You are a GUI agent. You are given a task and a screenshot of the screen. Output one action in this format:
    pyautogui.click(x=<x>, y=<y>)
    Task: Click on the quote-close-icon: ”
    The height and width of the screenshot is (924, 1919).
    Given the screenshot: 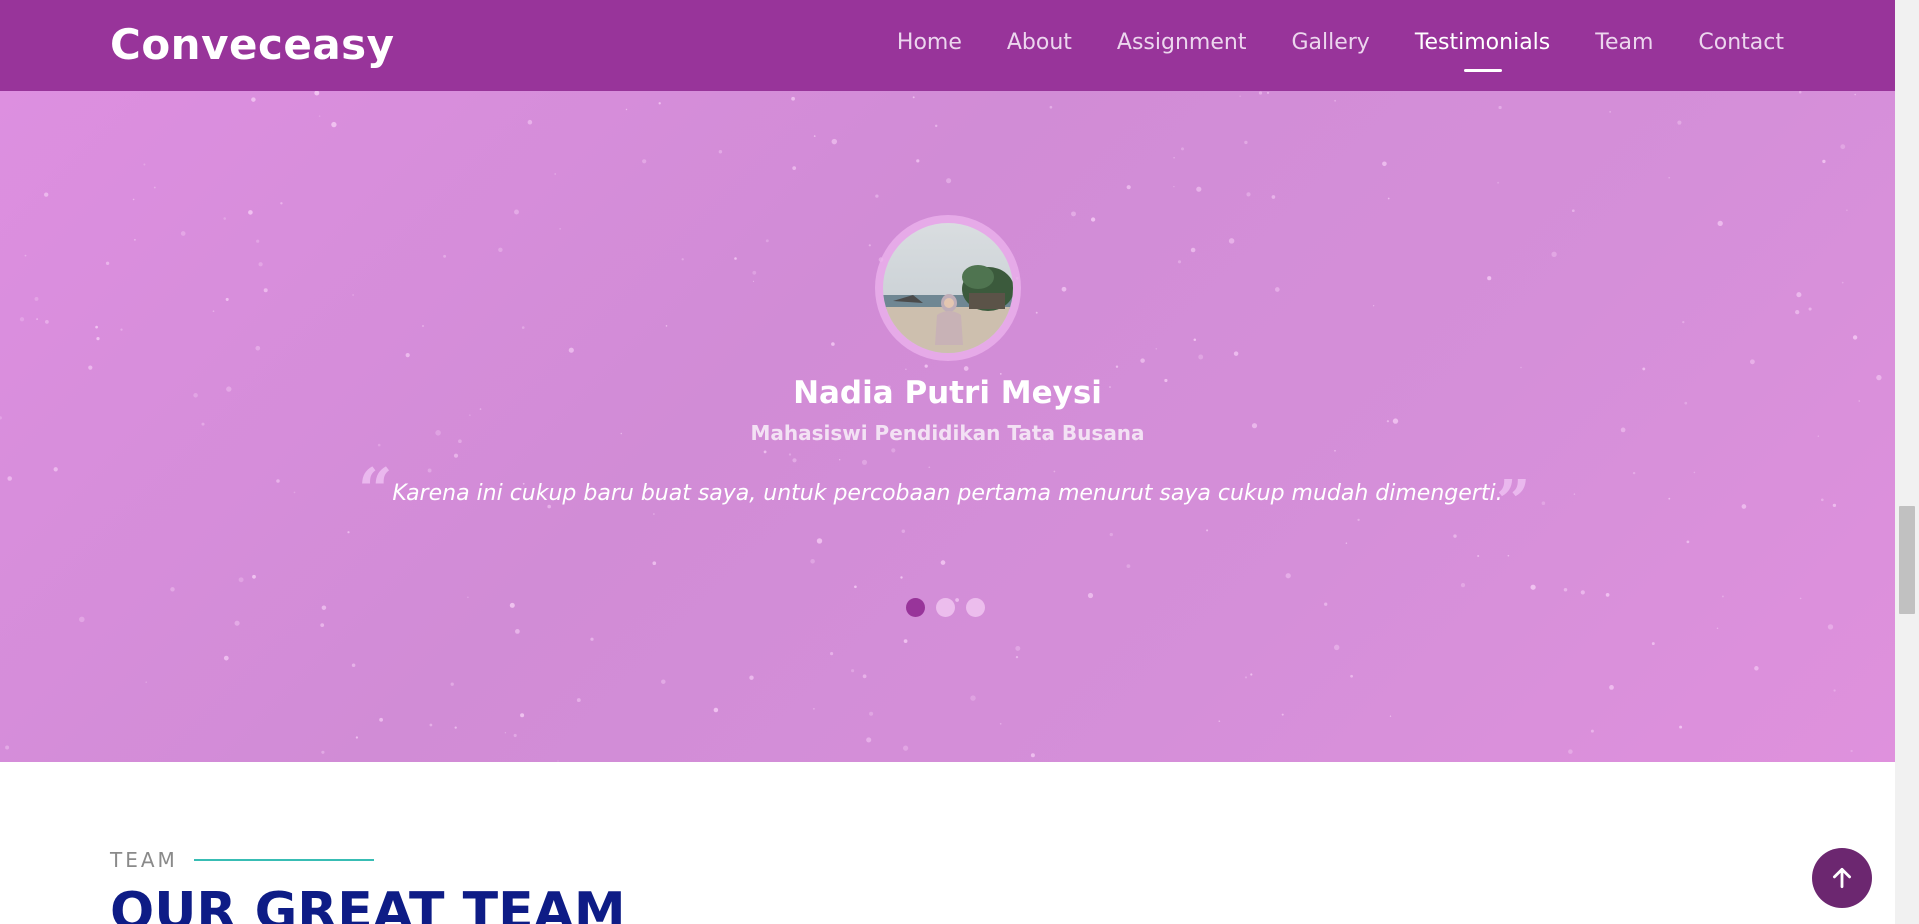 What is the action you would take?
    pyautogui.click(x=1513, y=503)
    